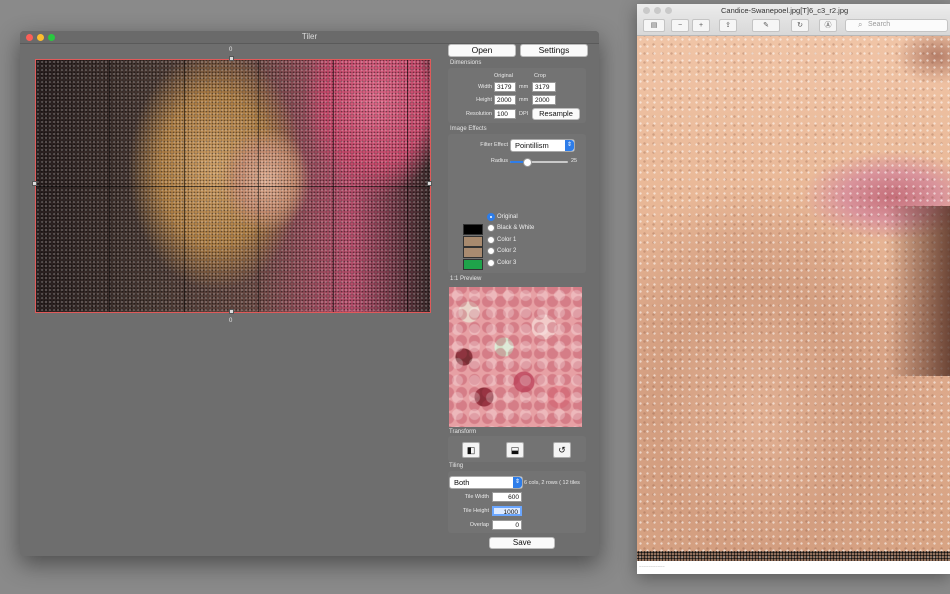  Describe the element at coordinates (482, 50) in the screenshot. I see `open-button: Open` at that location.